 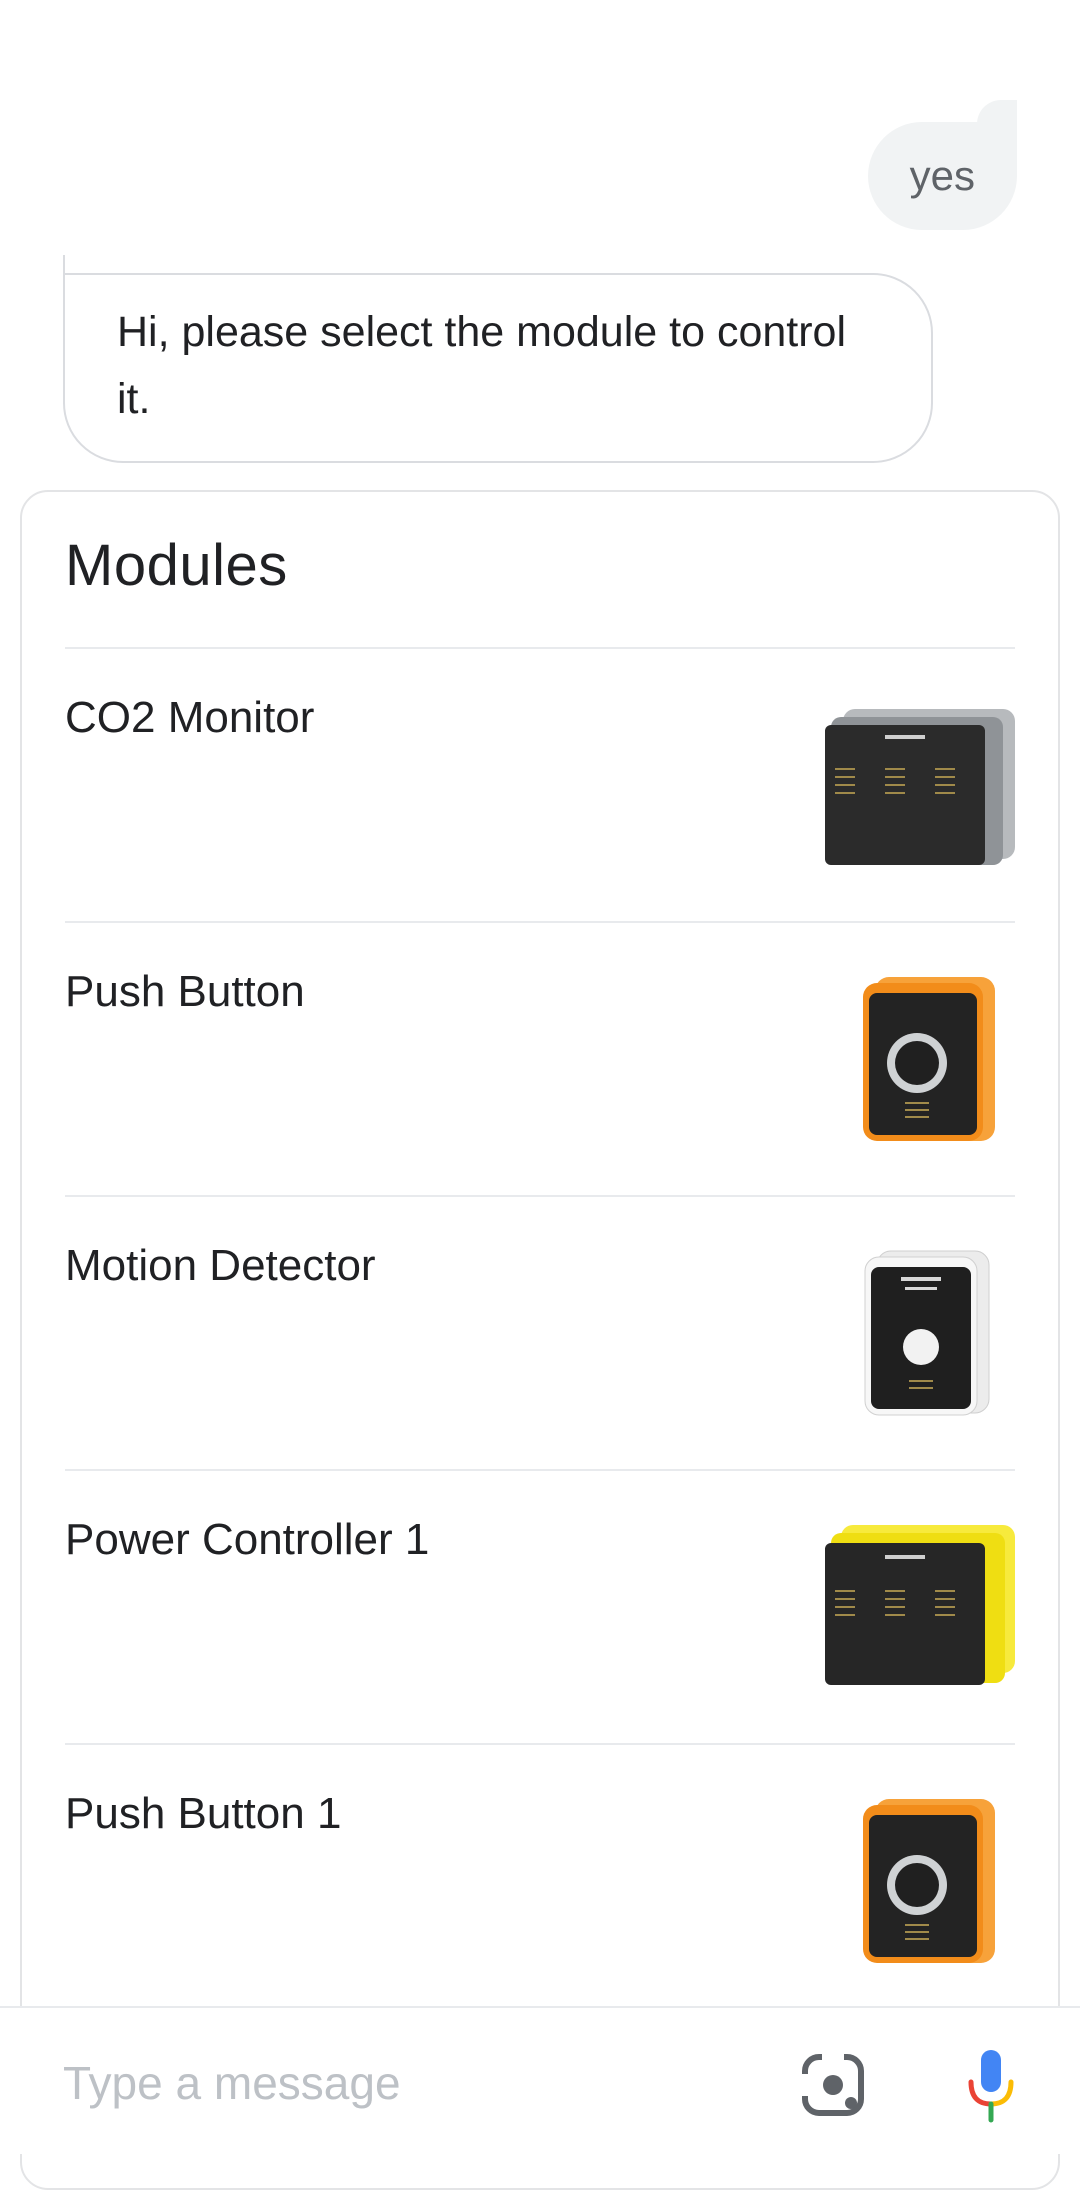 What do you see at coordinates (540, 784) in the screenshot?
I see `list-item-co2-monitor: CO2 Monitor` at bounding box center [540, 784].